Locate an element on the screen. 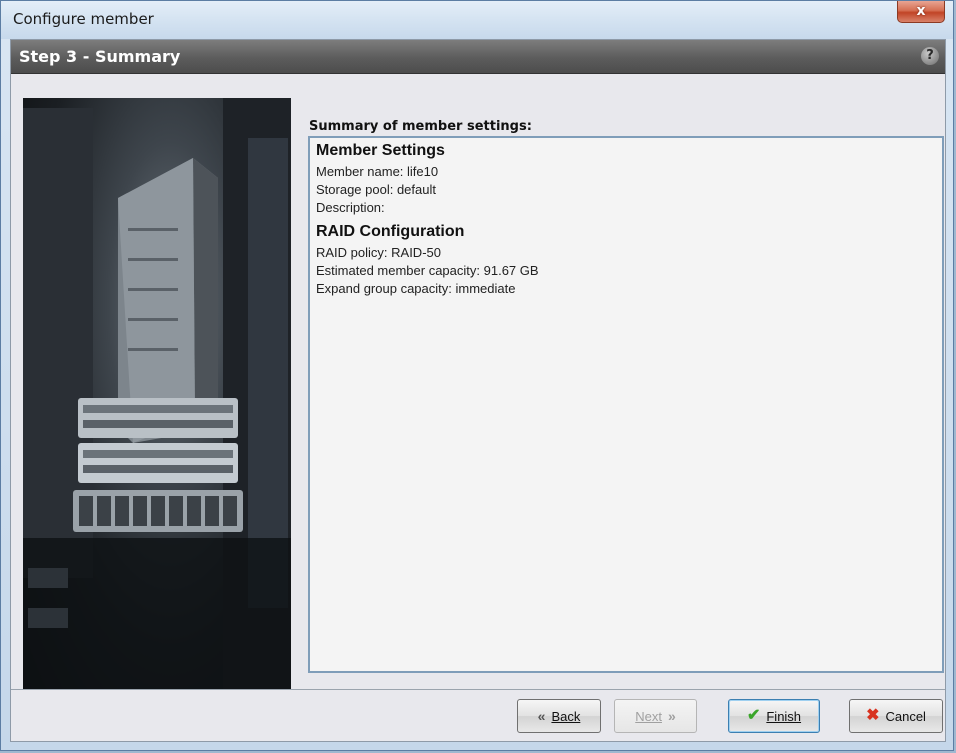 The image size is (956, 753). back-button-label: Back is located at coordinates (566, 716).